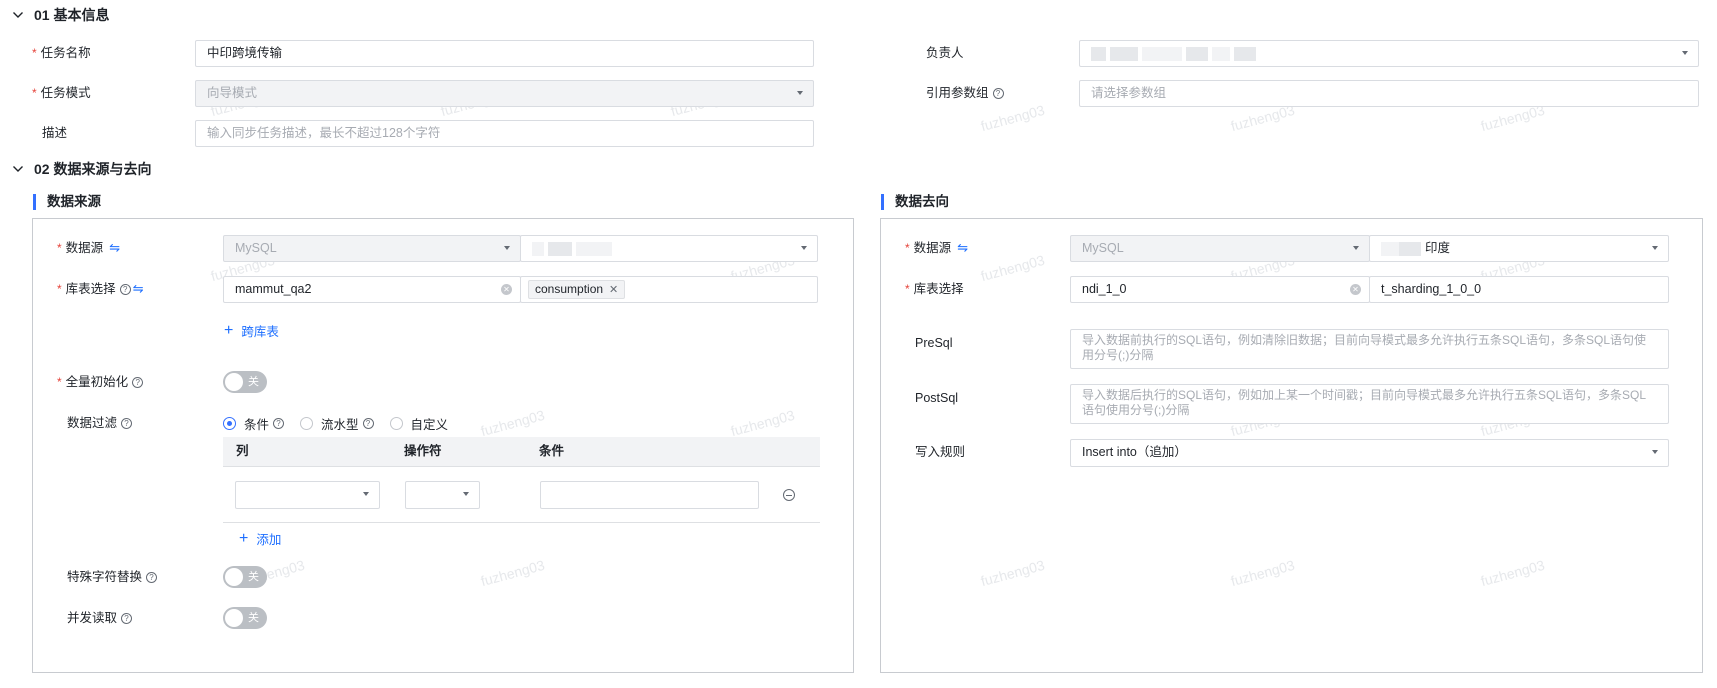 The height and width of the screenshot is (688, 1717). What do you see at coordinates (372, 248) in the screenshot?
I see `source-datasource-type-select: MySQL` at bounding box center [372, 248].